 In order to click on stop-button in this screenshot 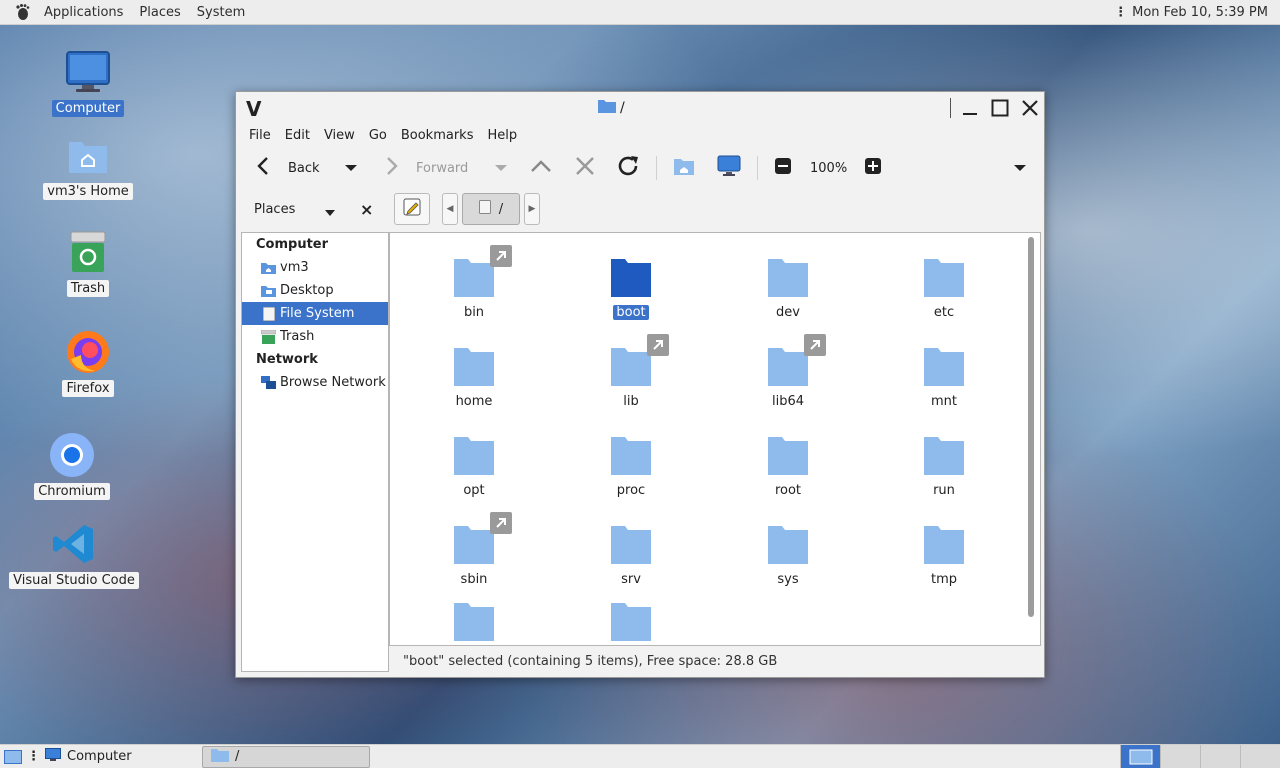, I will do `click(585, 168)`.